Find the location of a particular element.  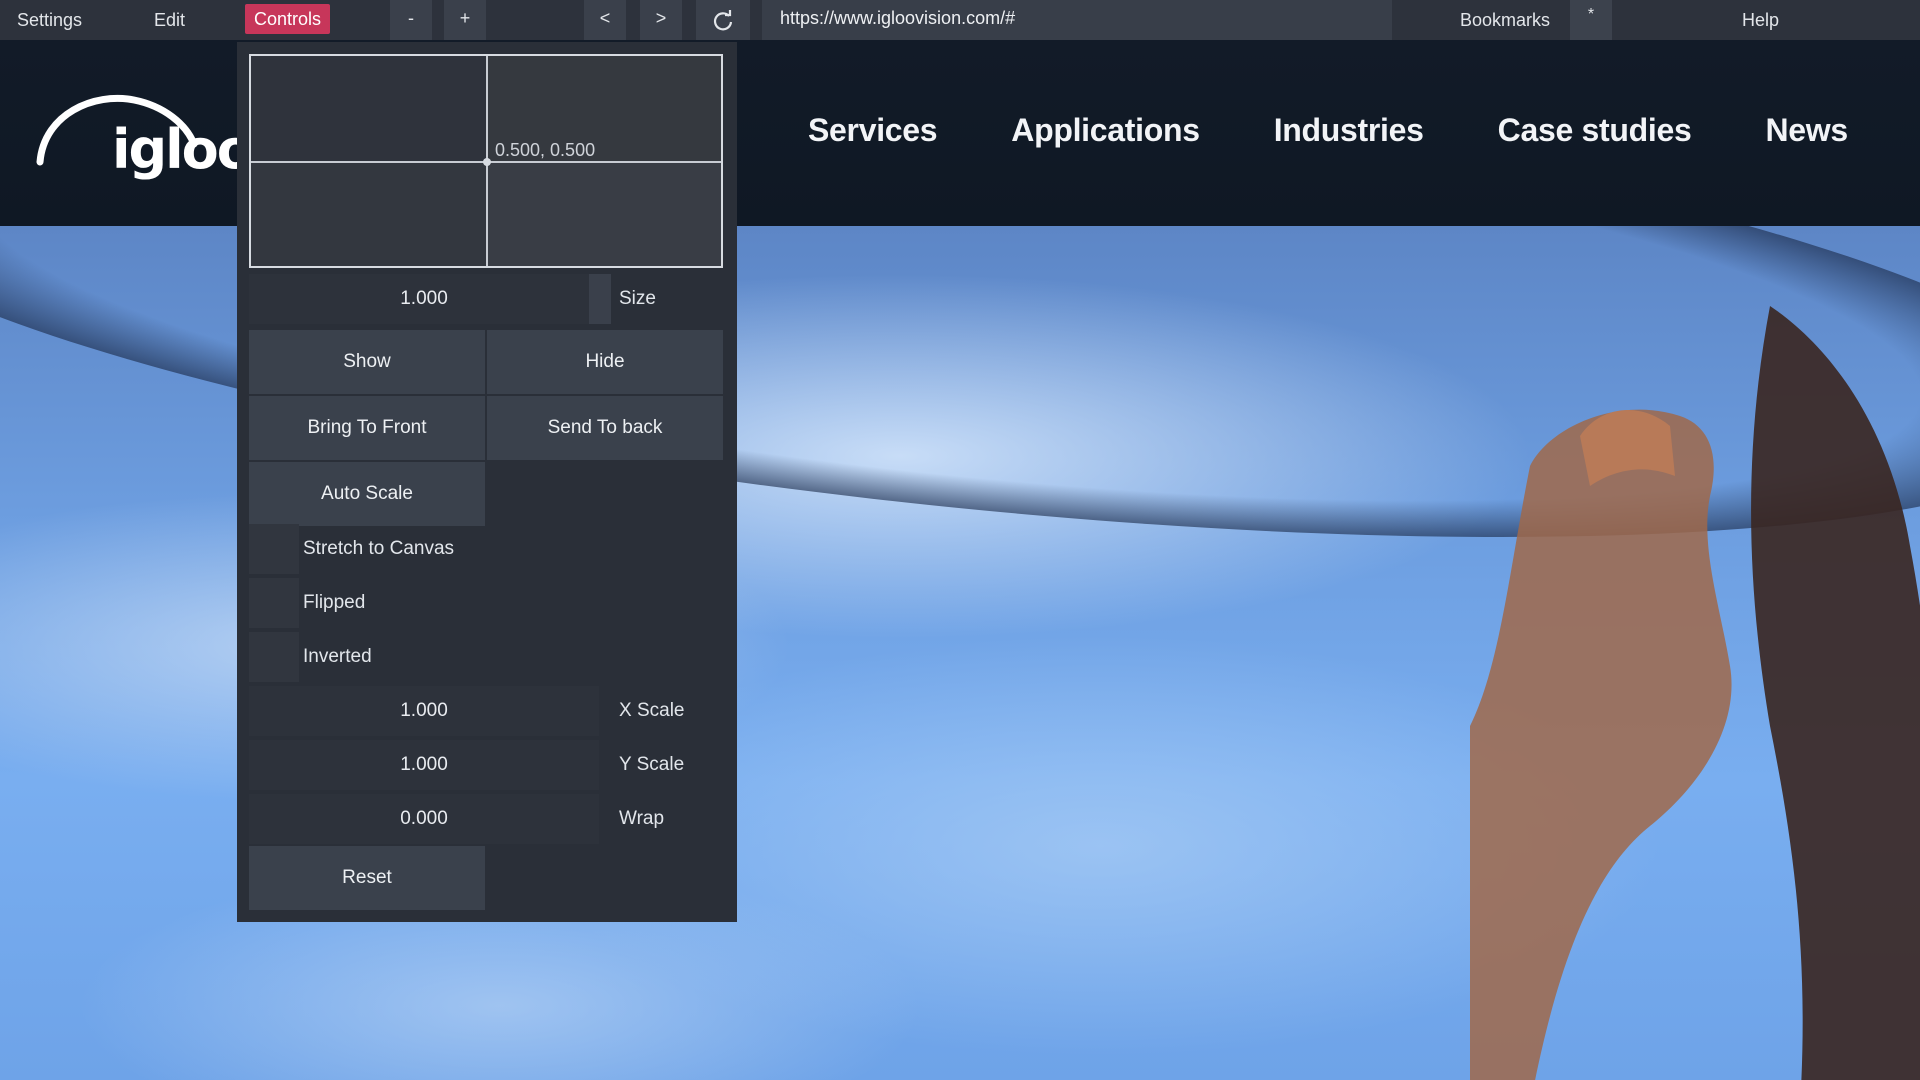

url-input: https://www.igloovision.com/# is located at coordinates (1077, 20).